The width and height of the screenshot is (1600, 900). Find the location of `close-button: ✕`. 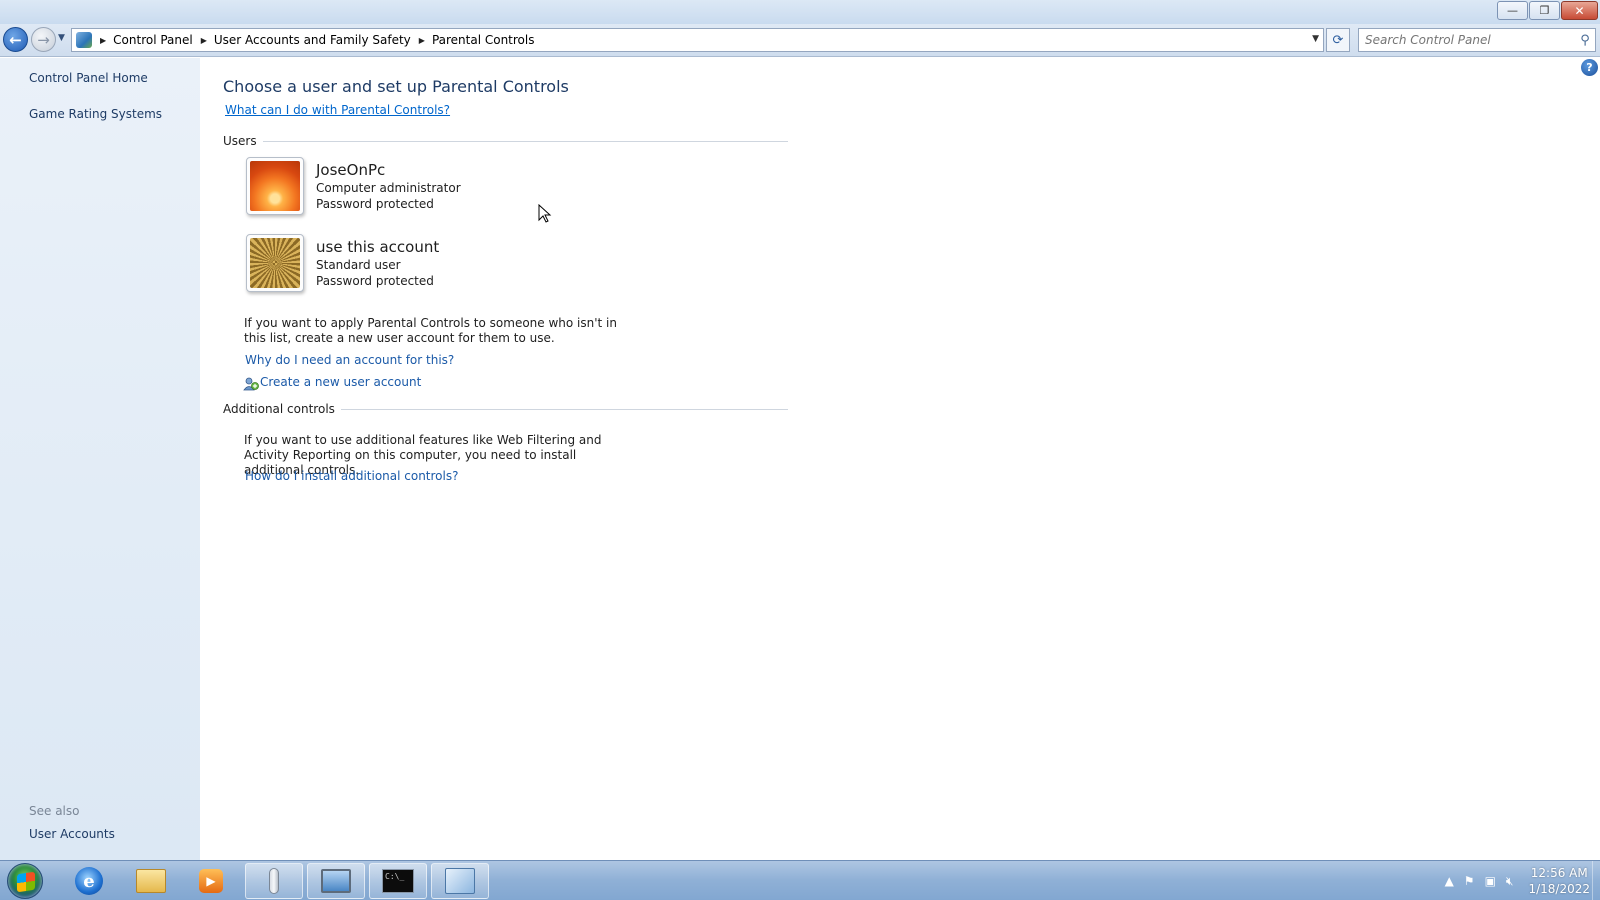

close-button: ✕ is located at coordinates (1579, 10).